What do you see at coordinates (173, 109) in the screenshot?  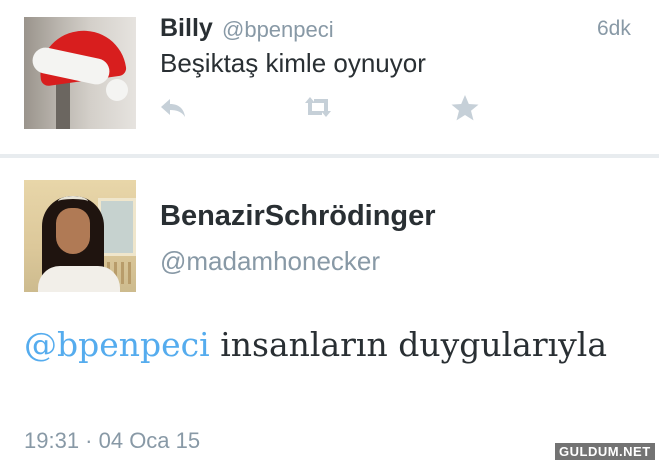 I see `reply-icon` at bounding box center [173, 109].